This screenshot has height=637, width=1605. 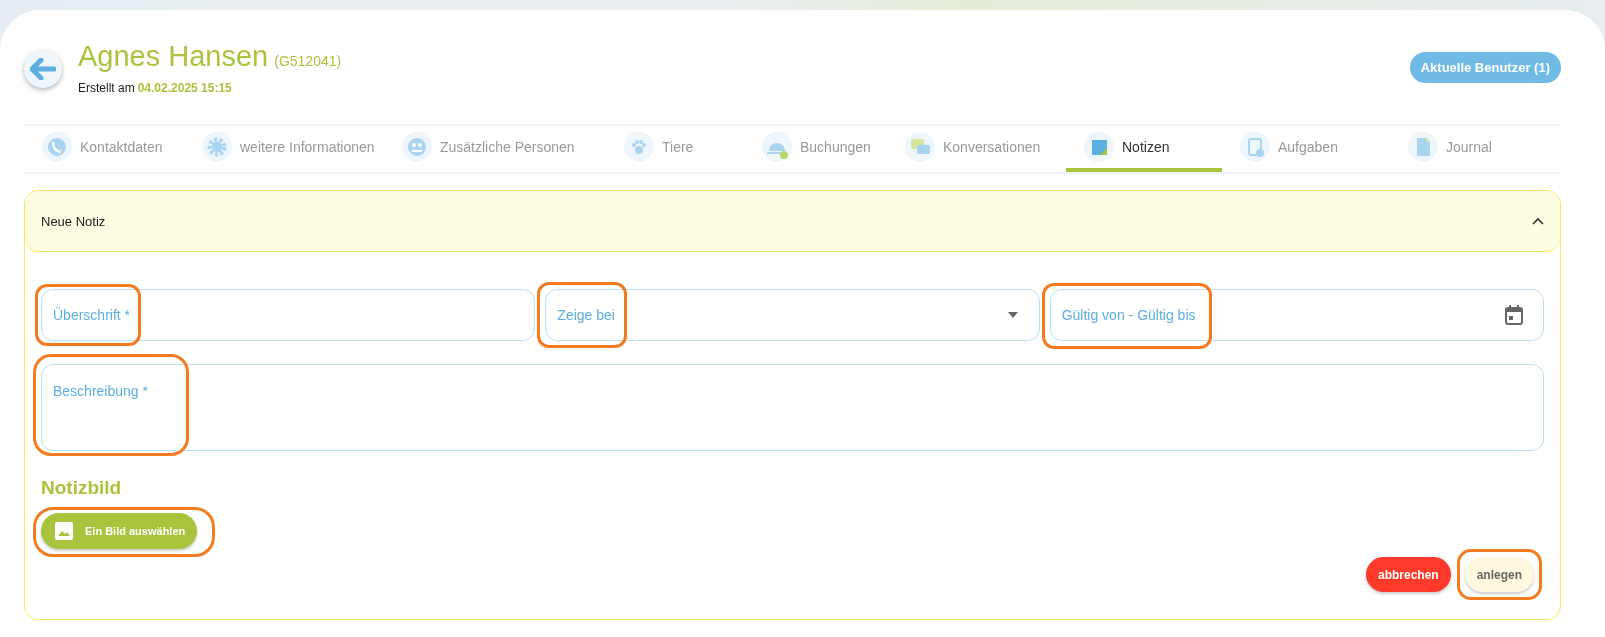 I want to click on tab: Zusätzliche Personen, so click(x=495, y=149).